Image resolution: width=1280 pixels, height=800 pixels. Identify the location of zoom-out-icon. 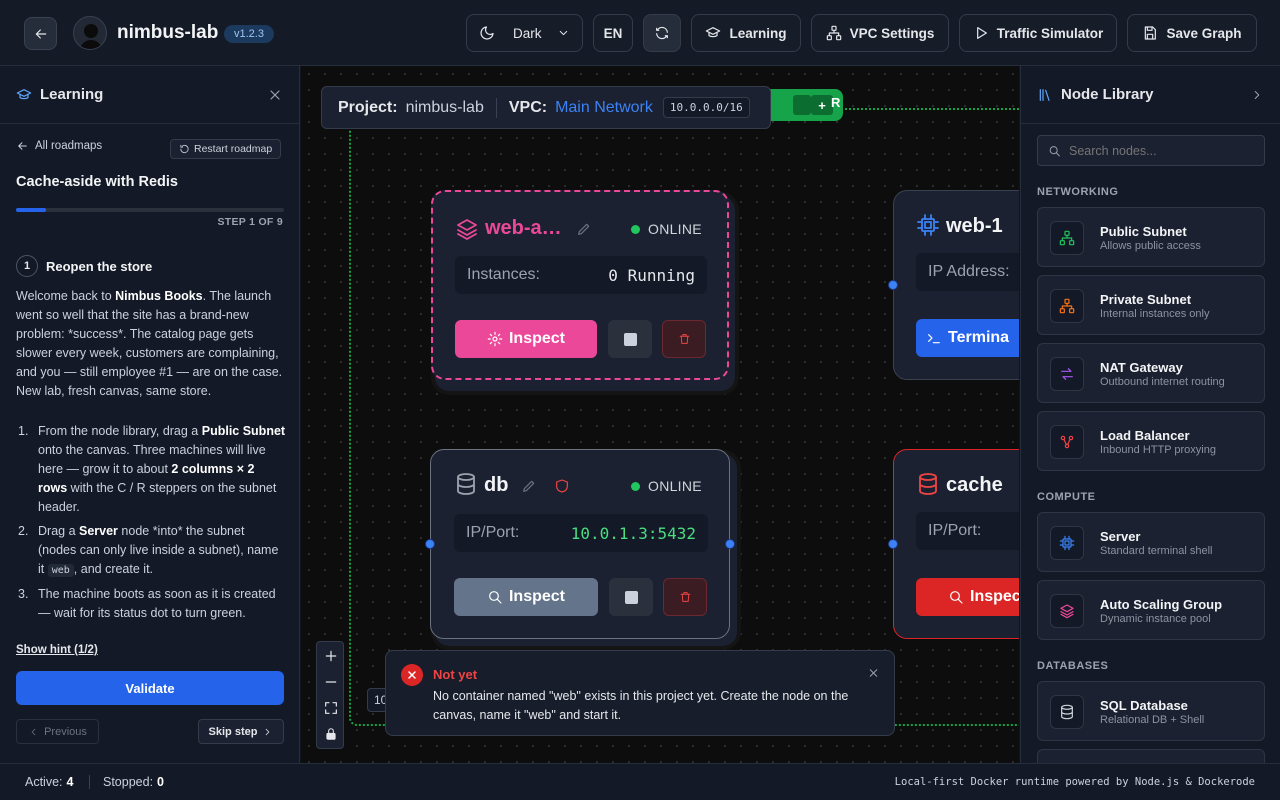
(331, 682).